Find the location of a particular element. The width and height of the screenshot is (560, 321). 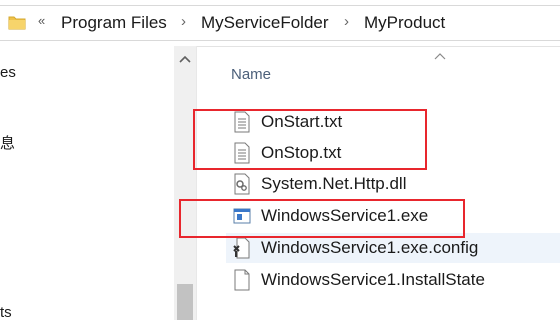

pane-divider is located at coordinates (196, 183).